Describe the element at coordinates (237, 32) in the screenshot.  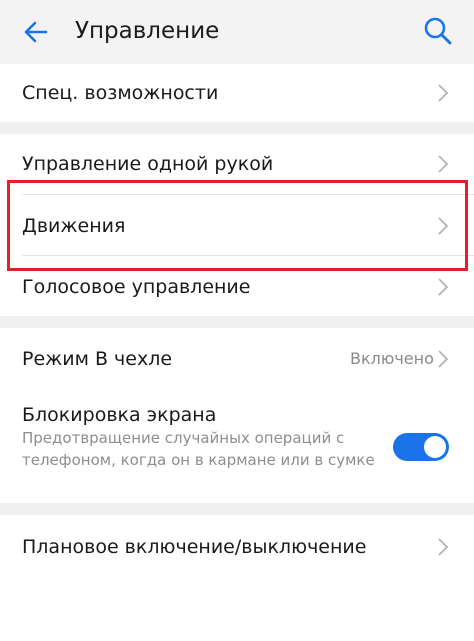
I see `top-bar: Управление` at that location.